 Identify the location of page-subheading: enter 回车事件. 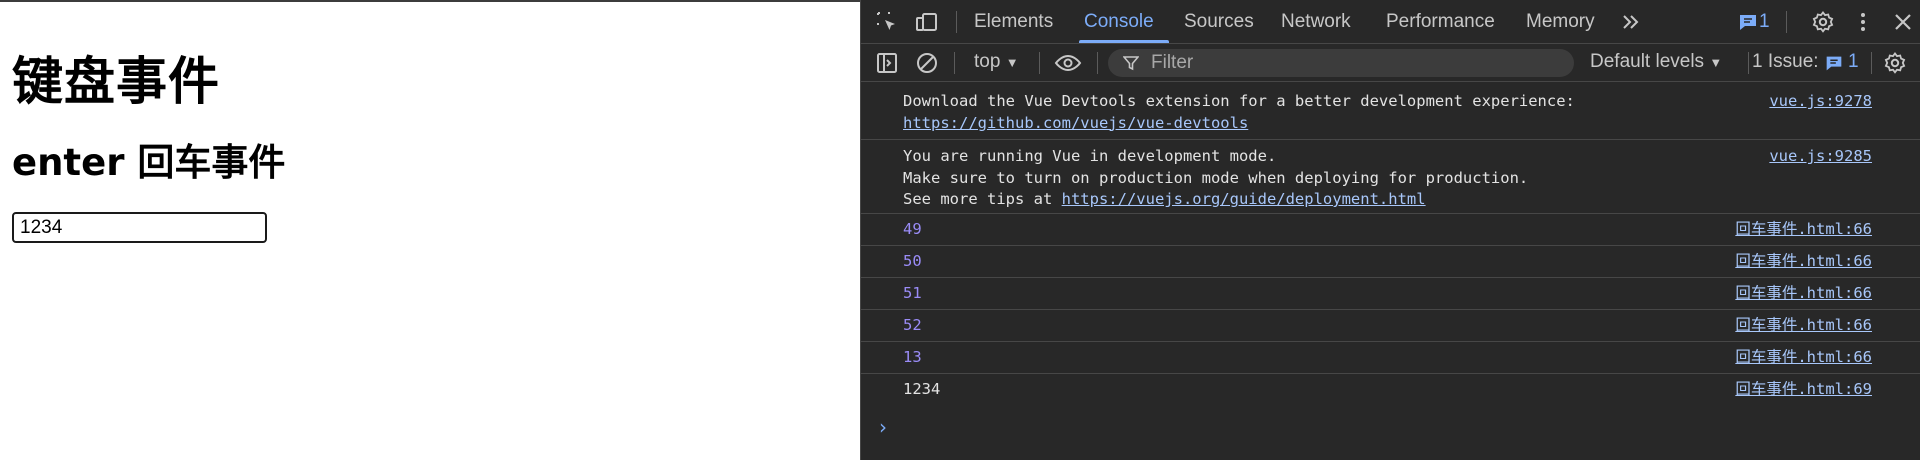
(149, 162).